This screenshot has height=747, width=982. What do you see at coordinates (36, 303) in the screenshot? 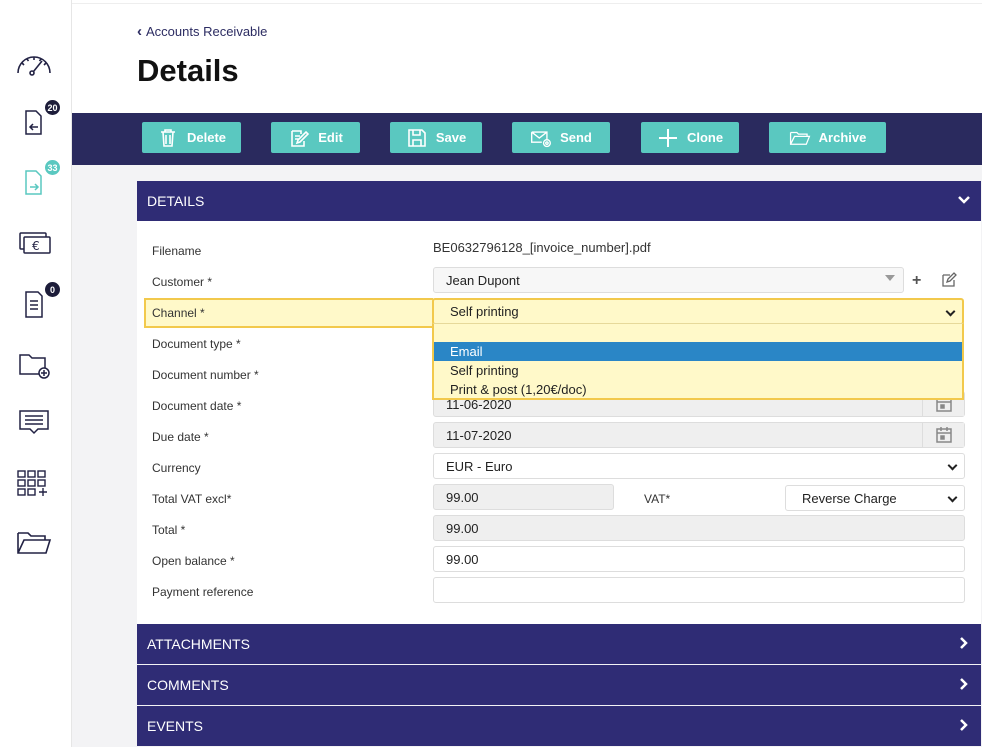
I see `orders-list-icon: 0` at bounding box center [36, 303].